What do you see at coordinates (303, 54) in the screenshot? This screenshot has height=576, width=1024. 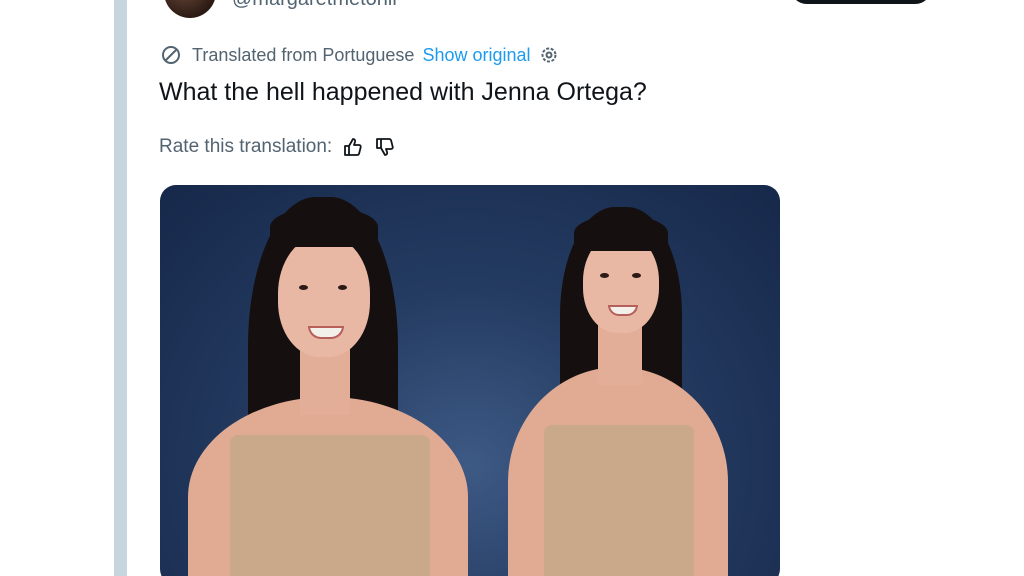 I see `translation-note: Translated from Portuguese` at bounding box center [303, 54].